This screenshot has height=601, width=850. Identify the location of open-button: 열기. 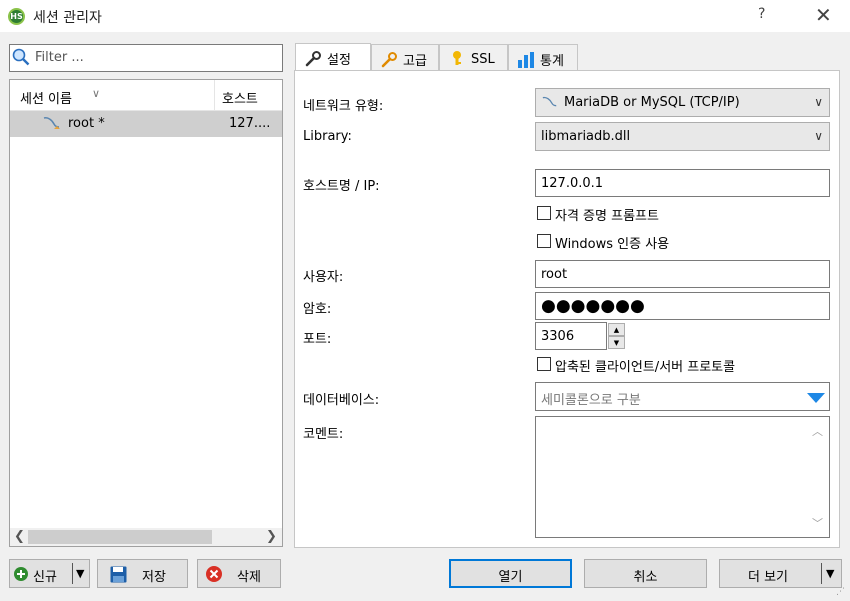
(510, 573).